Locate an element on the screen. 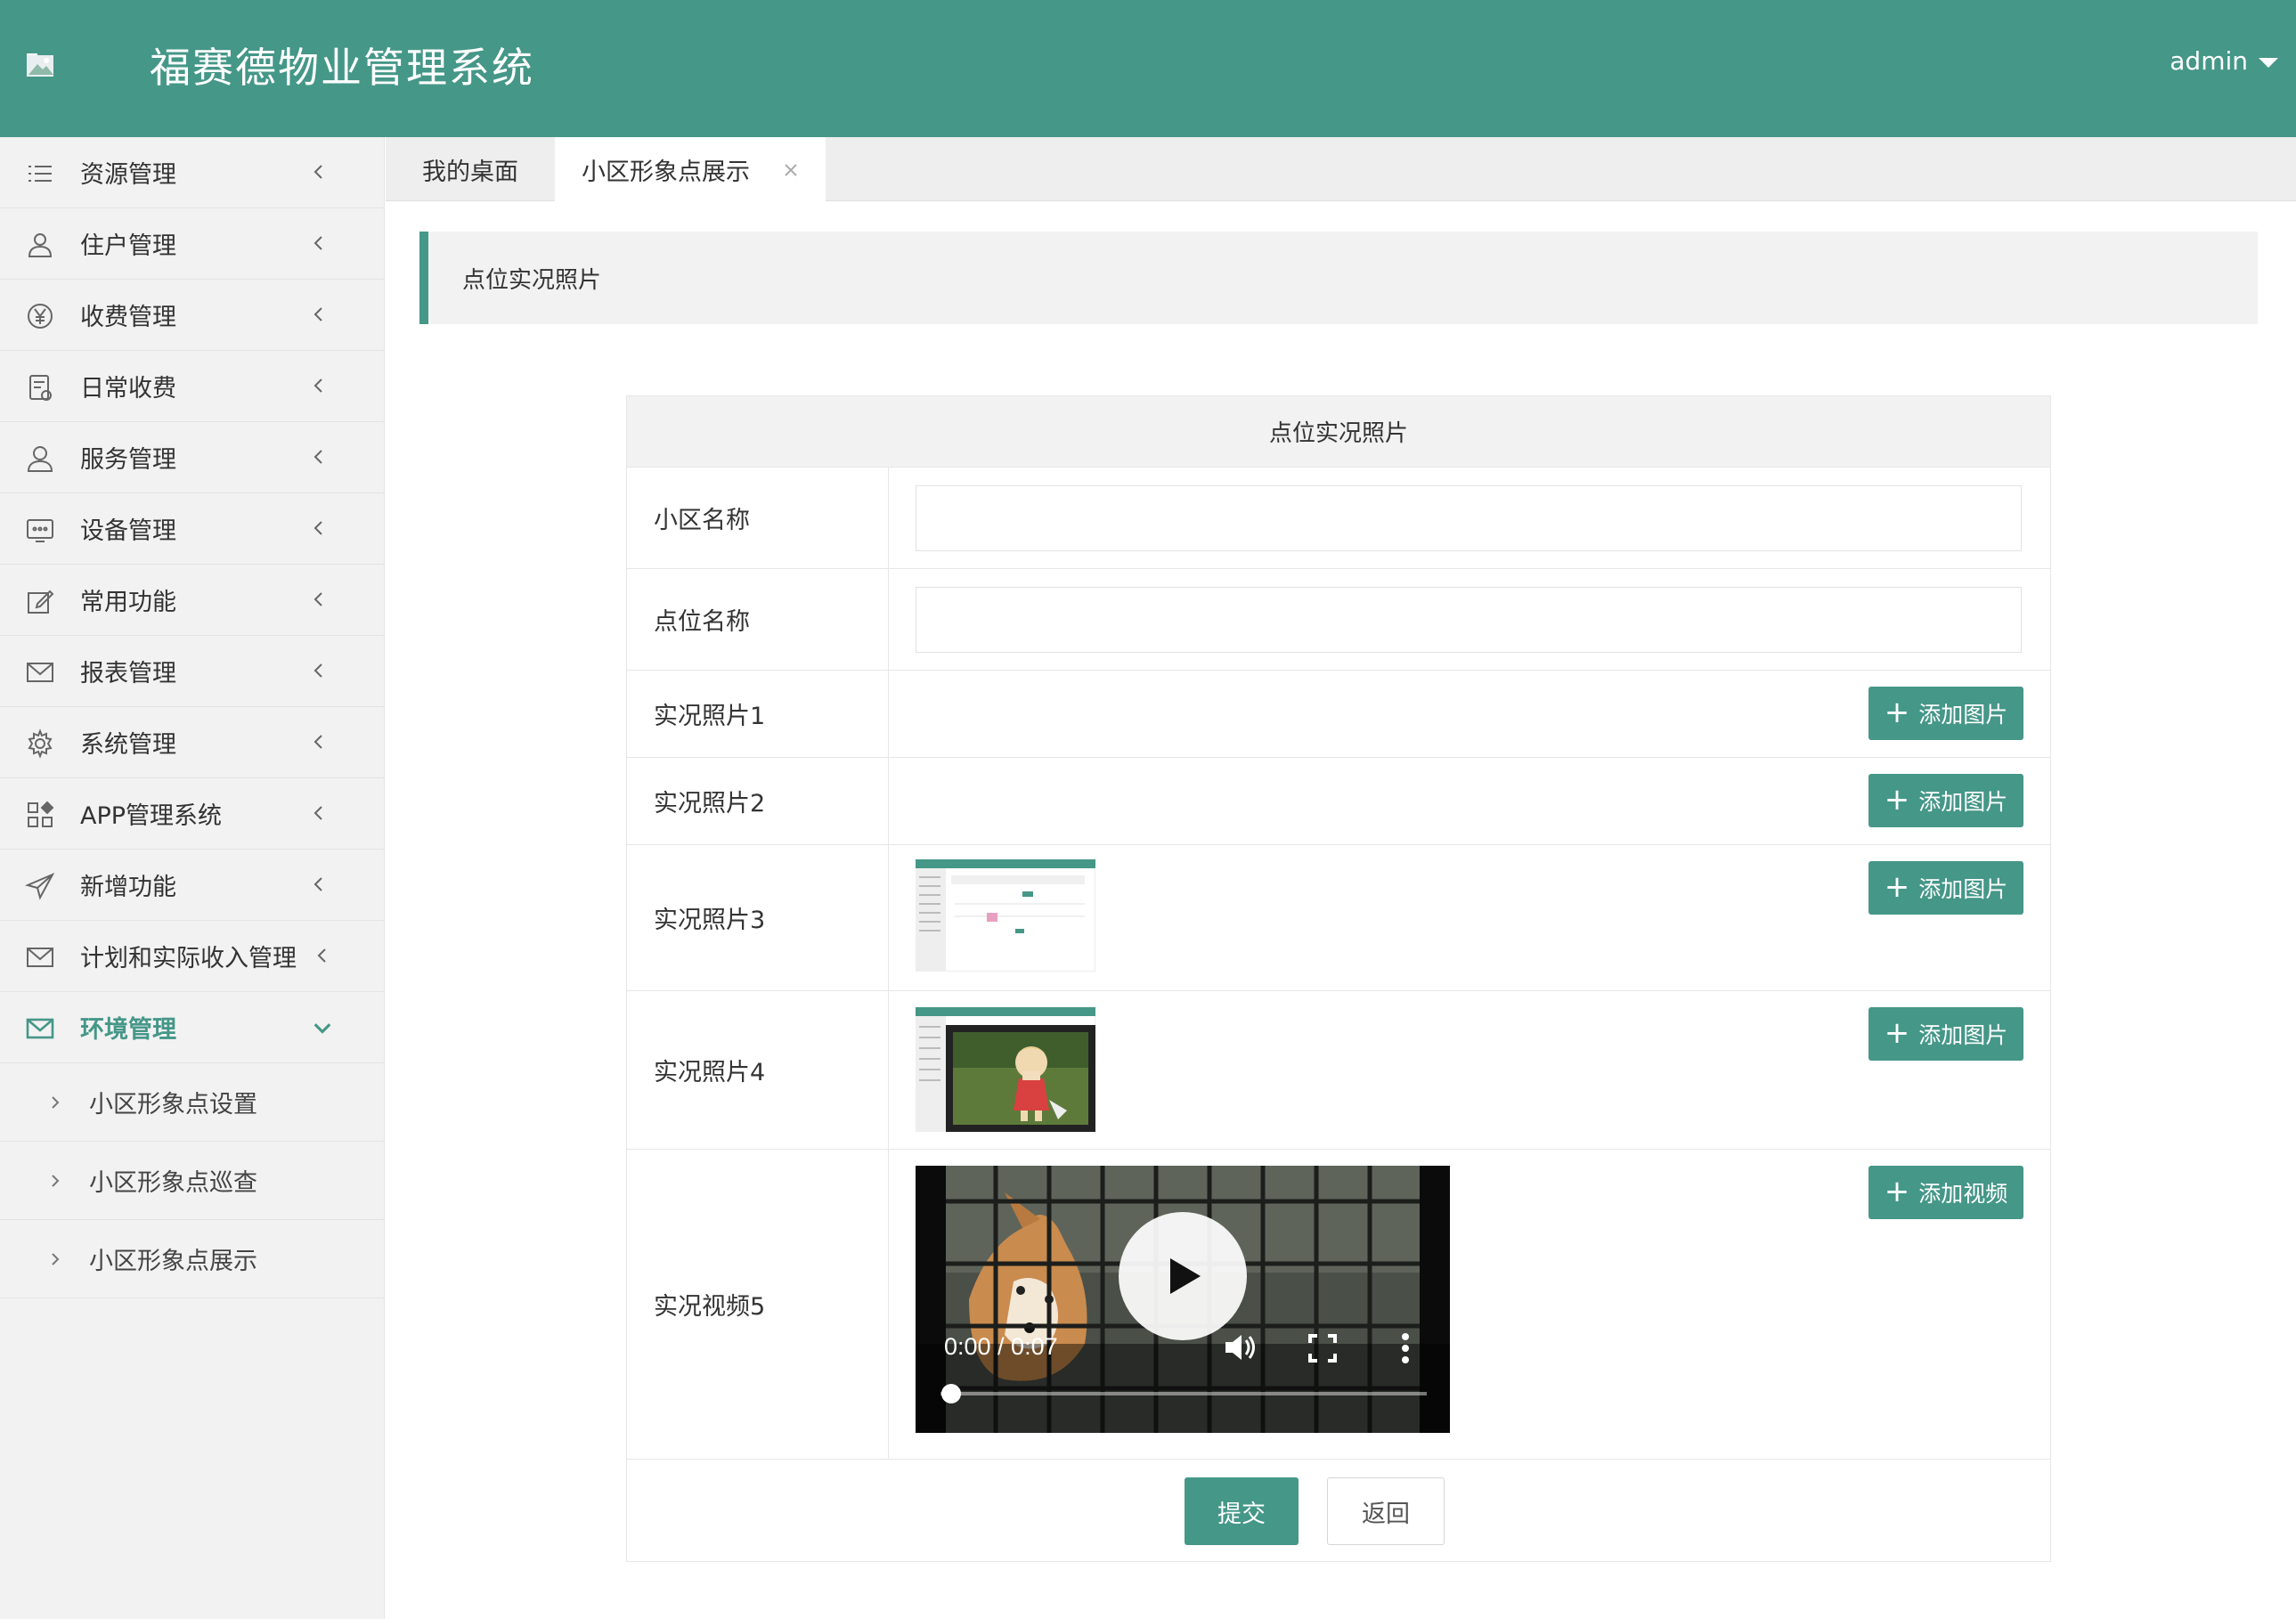 The width and height of the screenshot is (2296, 1619). video-progress-bar is located at coordinates (1183, 1393).